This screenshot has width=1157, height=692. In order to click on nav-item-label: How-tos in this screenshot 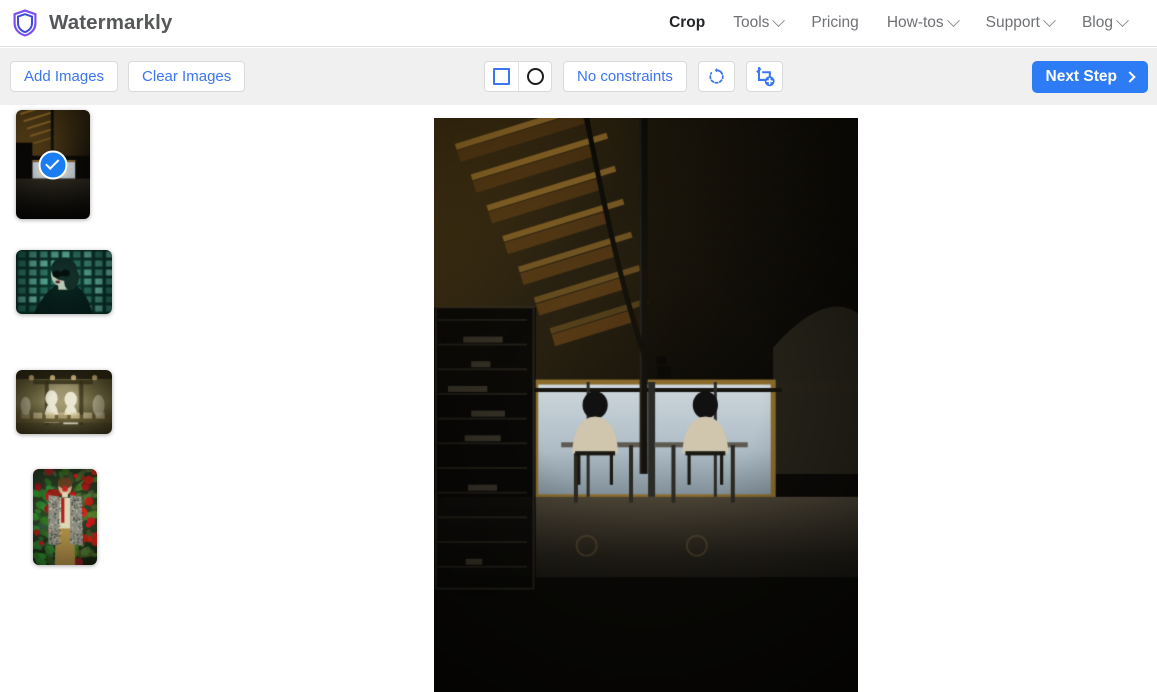, I will do `click(915, 22)`.